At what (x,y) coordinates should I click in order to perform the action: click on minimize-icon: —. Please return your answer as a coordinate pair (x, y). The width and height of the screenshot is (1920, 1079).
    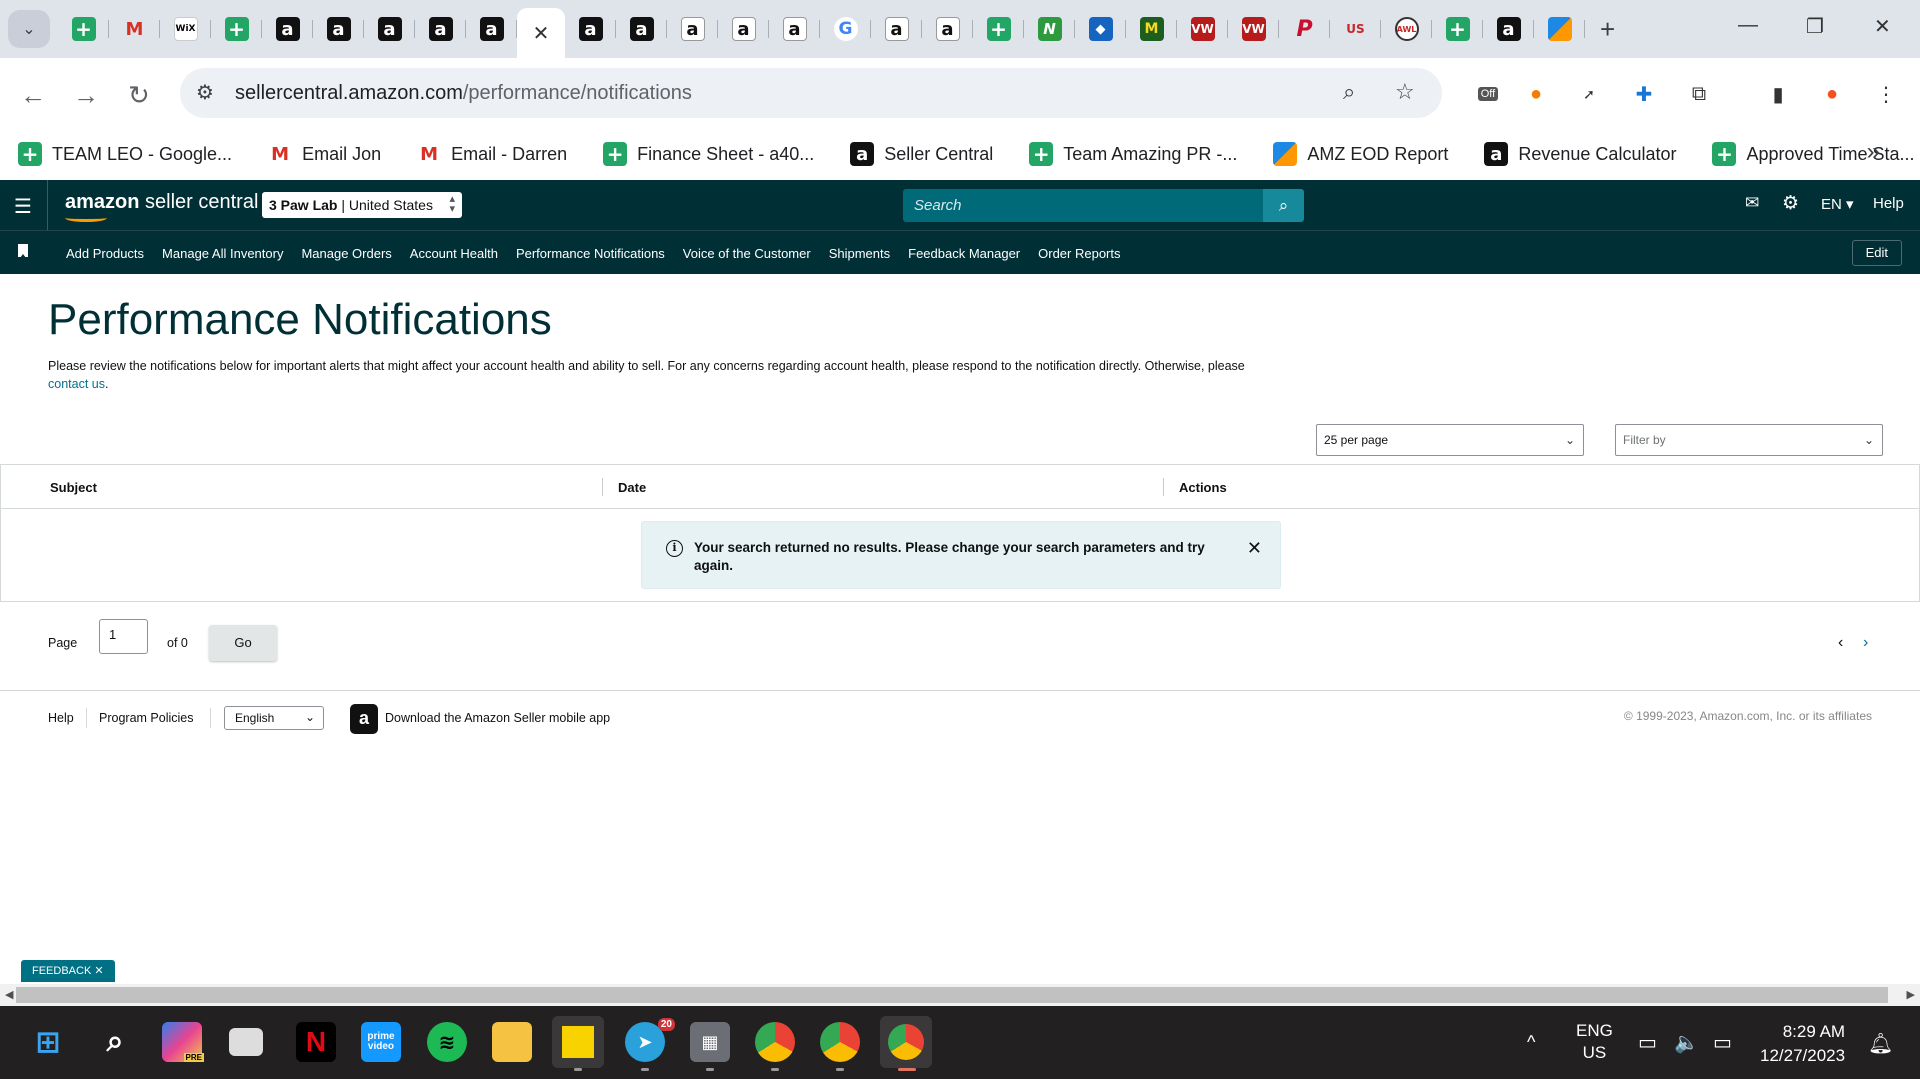
    Looking at the image, I should click on (1748, 25).